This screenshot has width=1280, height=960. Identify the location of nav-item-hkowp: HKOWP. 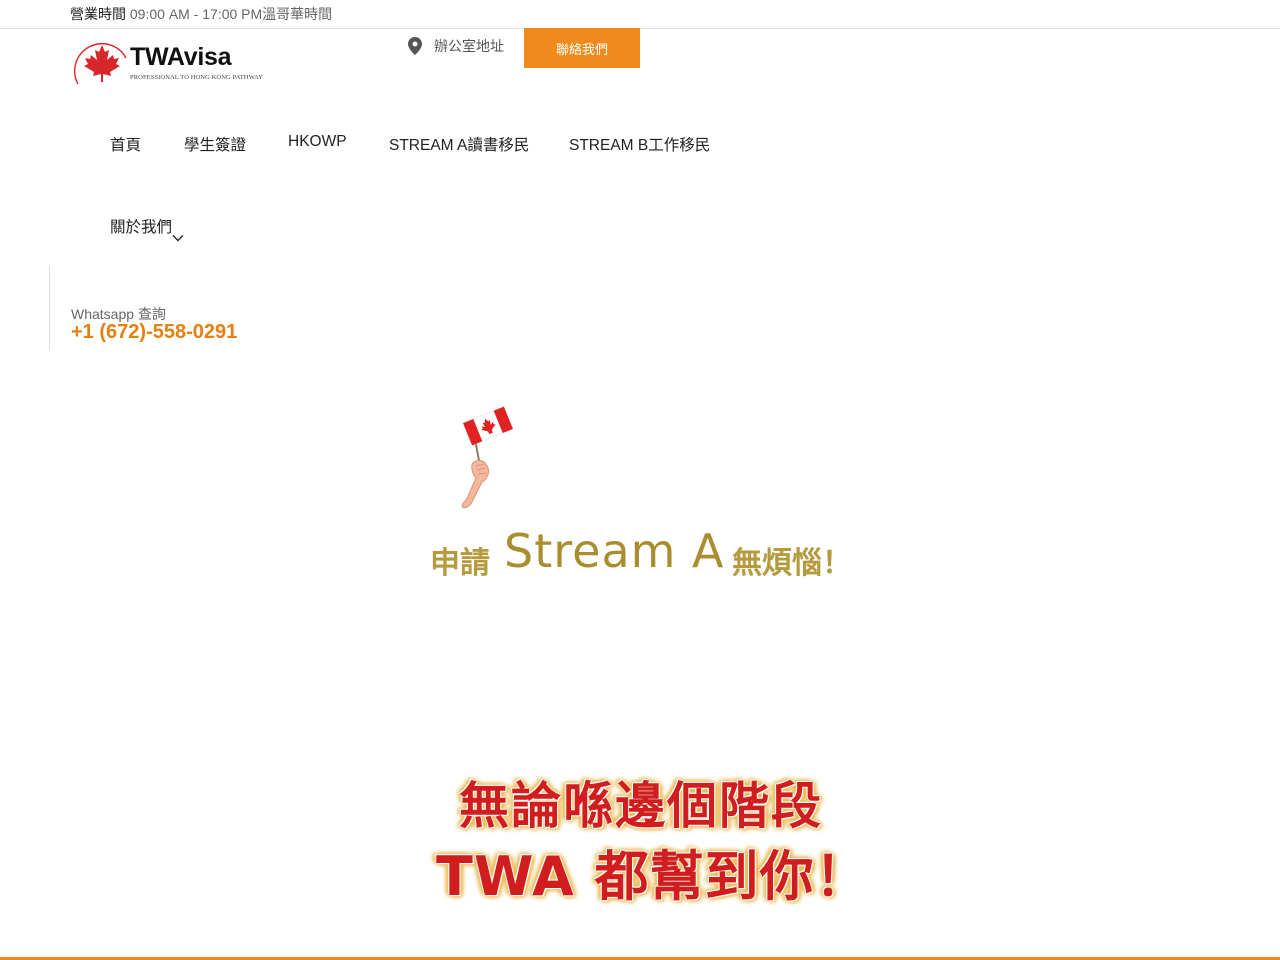
(317, 142).